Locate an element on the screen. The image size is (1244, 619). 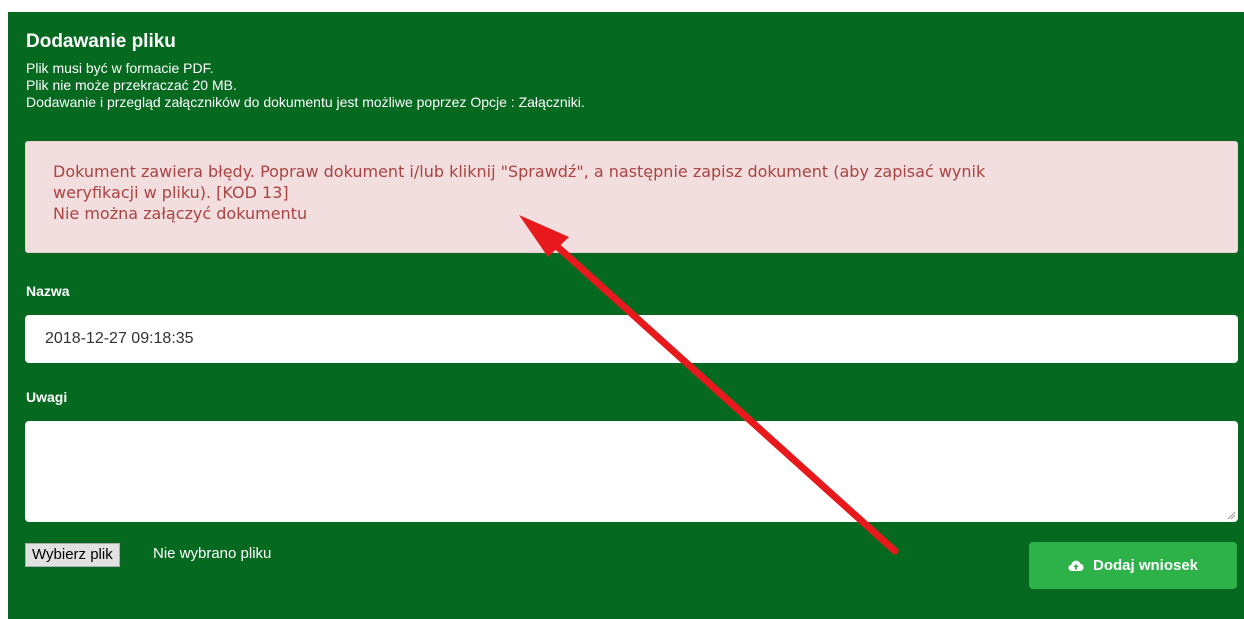
note-format: Plik musi być w formacie PDF. is located at coordinates (120, 68).